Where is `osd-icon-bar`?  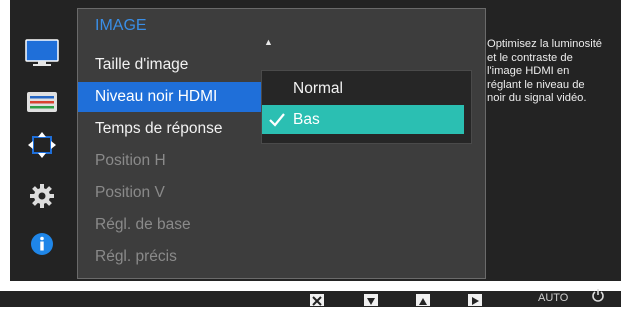
osd-icon-bar is located at coordinates (43, 140).